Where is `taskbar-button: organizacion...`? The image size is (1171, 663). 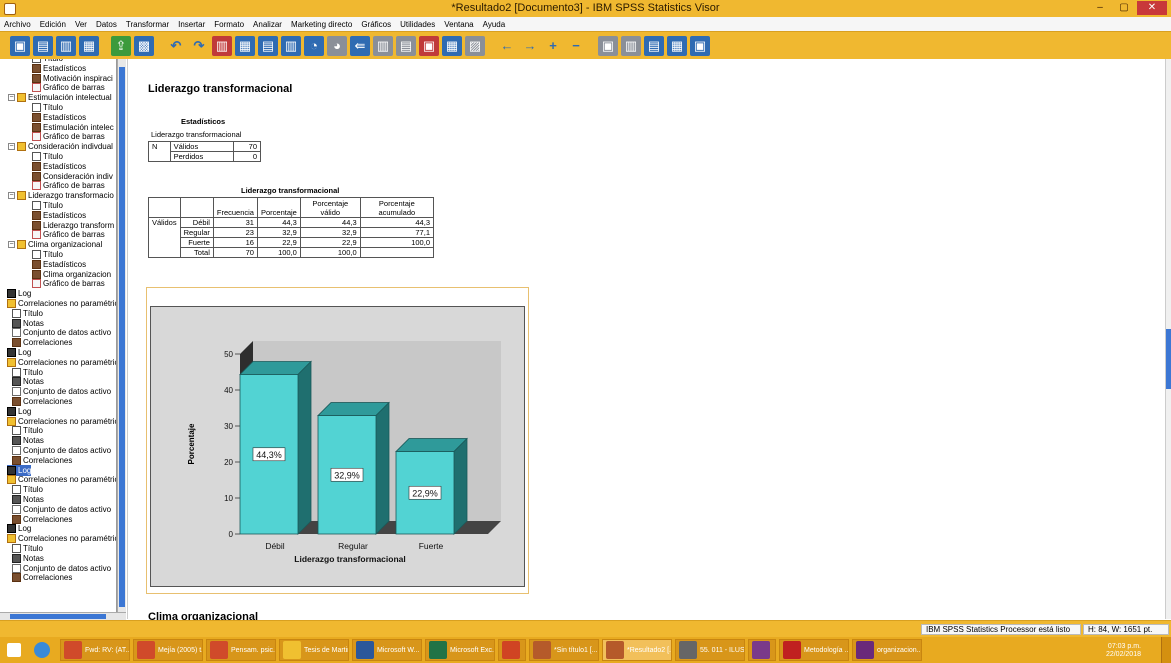 taskbar-button: organizacion... is located at coordinates (887, 650).